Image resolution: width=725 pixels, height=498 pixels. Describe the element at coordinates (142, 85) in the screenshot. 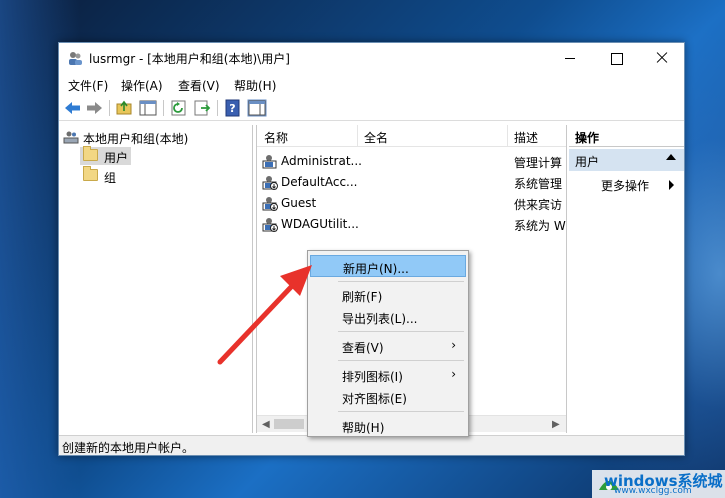

I see `menu-action: 操作(A)` at that location.